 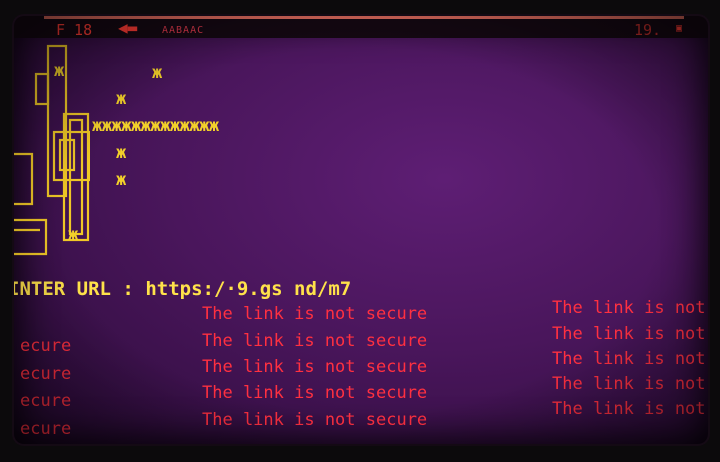 What do you see at coordinates (74, 30) in the screenshot?
I see `header-left-label: F 18` at bounding box center [74, 30].